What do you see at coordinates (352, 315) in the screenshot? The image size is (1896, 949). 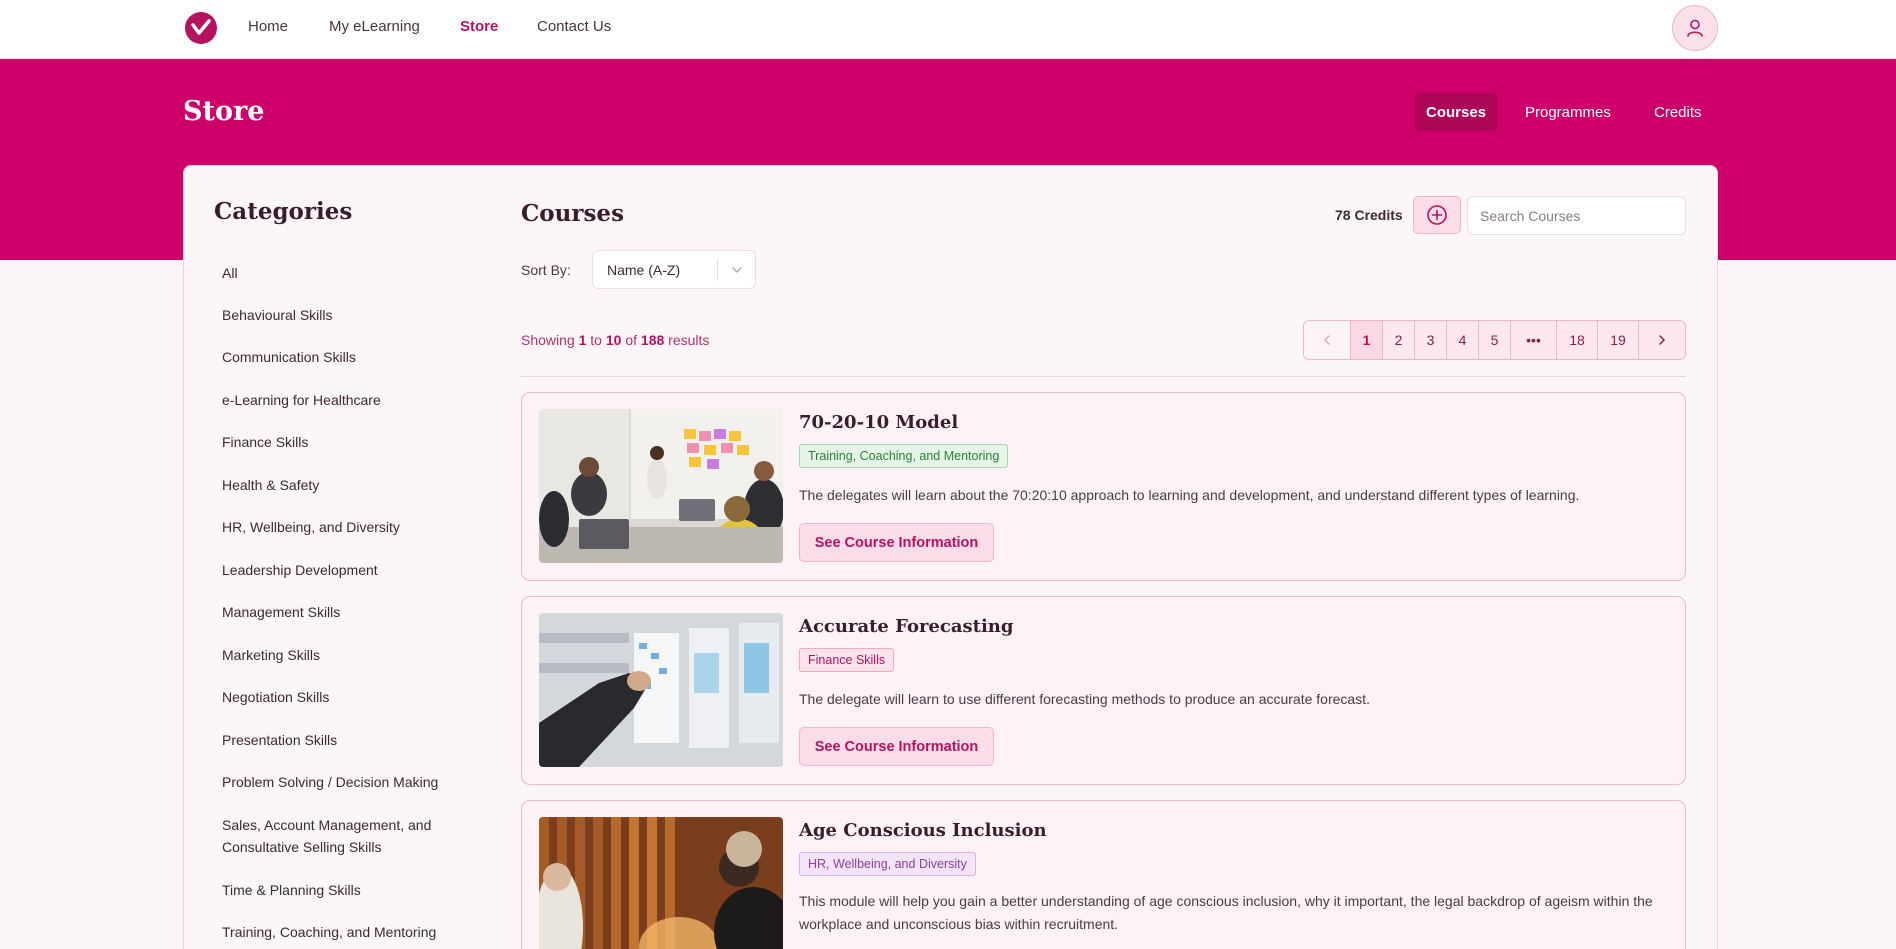 I see `category-behavioural-skills: Behavioural Skills` at bounding box center [352, 315].